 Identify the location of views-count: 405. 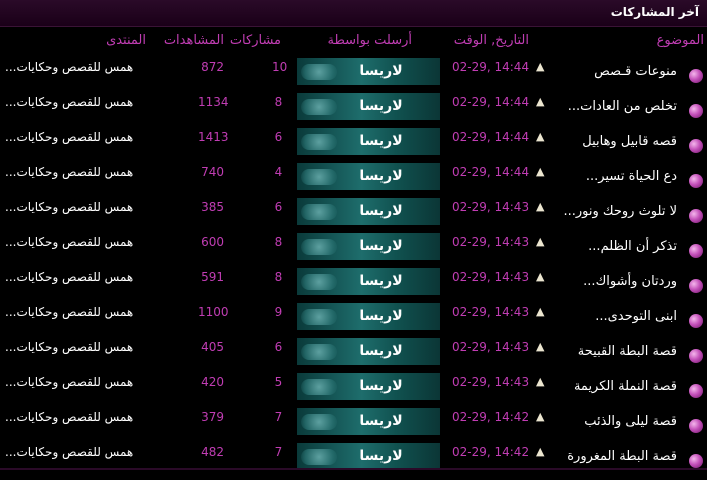
(212, 347).